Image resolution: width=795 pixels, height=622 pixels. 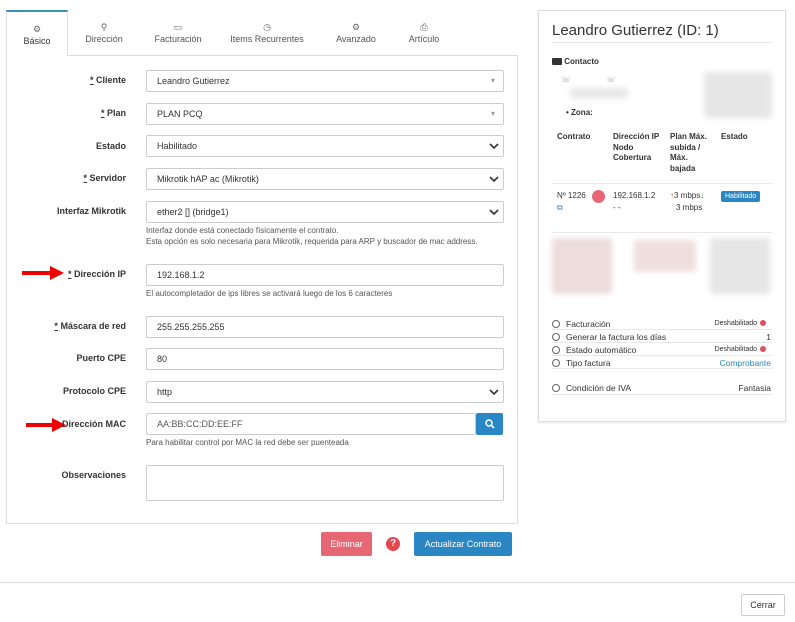 What do you see at coordinates (346, 544) in the screenshot?
I see `delete-button: Eliminar` at bounding box center [346, 544].